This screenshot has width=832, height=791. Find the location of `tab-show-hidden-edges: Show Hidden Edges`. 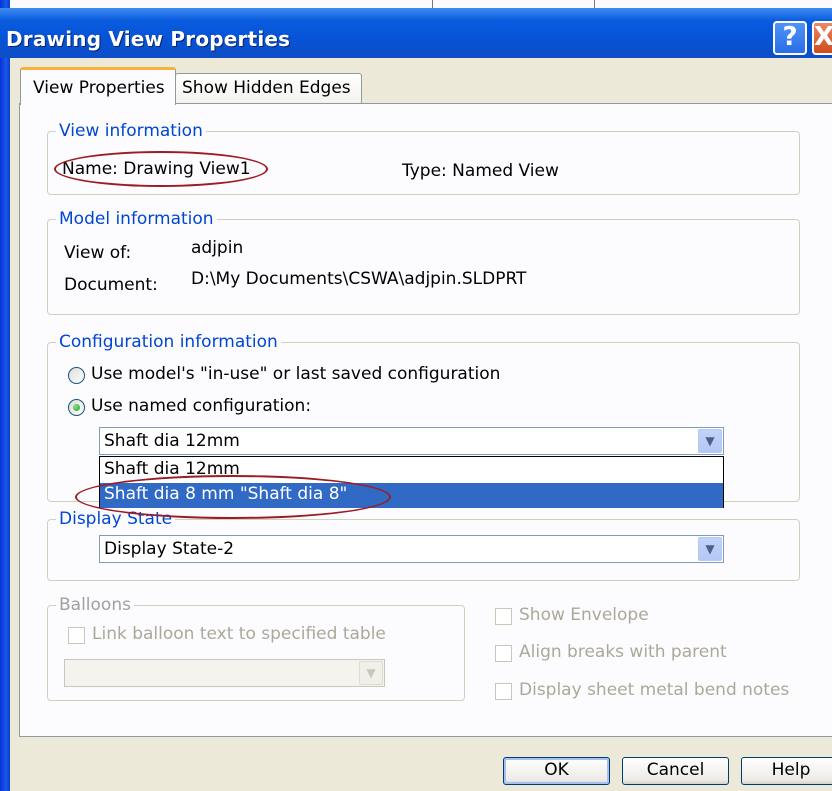

tab-show-hidden-edges: Show Hidden Edges is located at coordinates (268, 88).